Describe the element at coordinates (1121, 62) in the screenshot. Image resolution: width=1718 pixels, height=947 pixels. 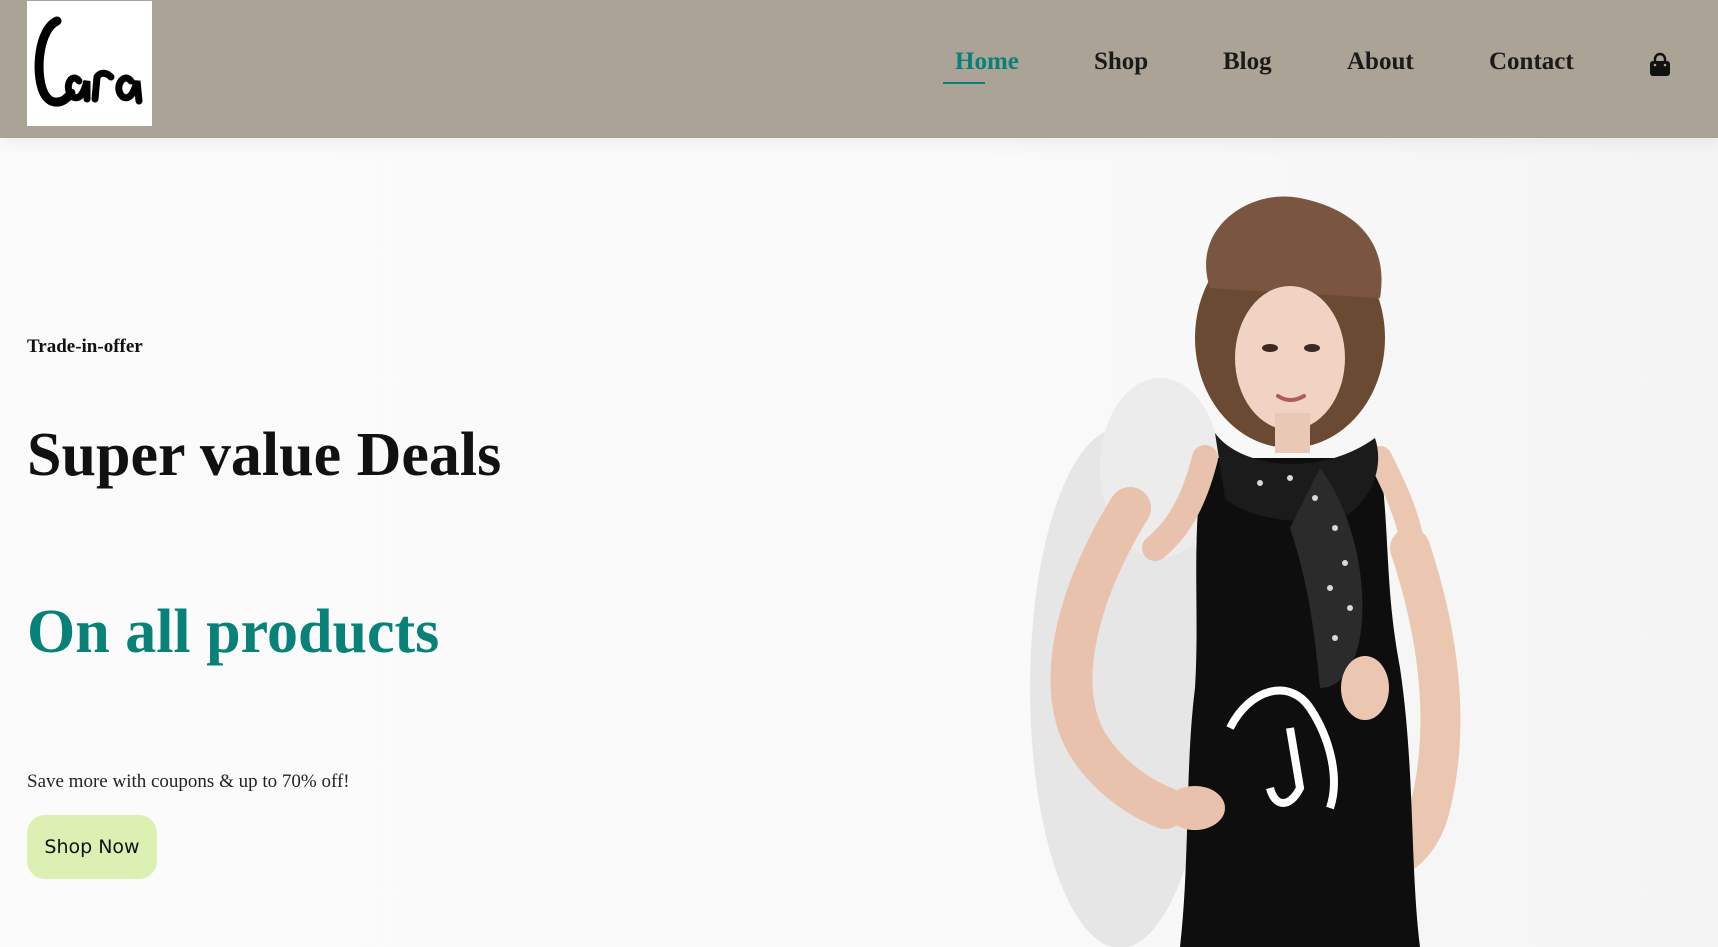
I see `nav-shop: Shop` at that location.